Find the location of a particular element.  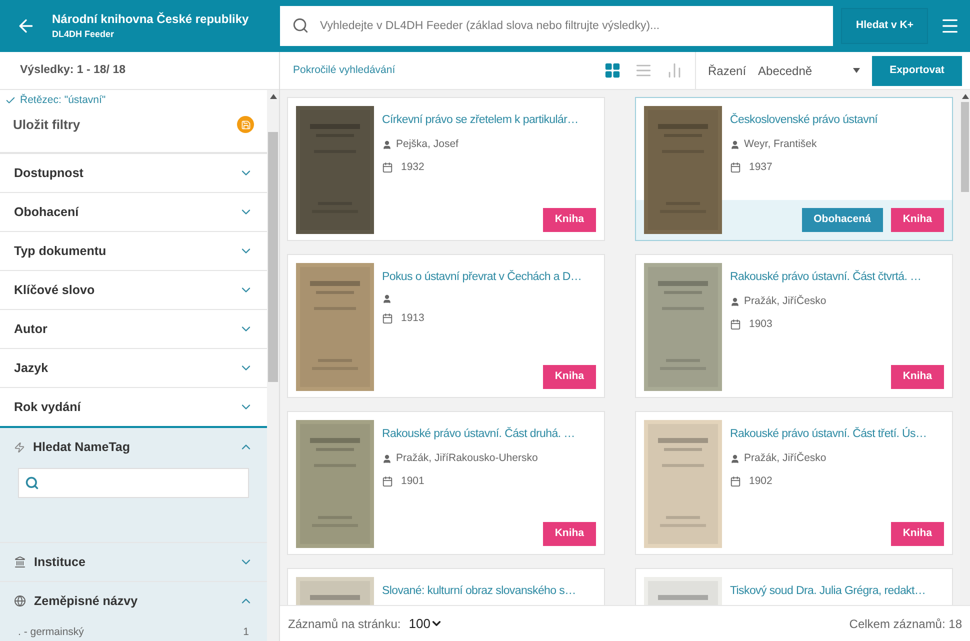

save-icon is located at coordinates (245, 125).